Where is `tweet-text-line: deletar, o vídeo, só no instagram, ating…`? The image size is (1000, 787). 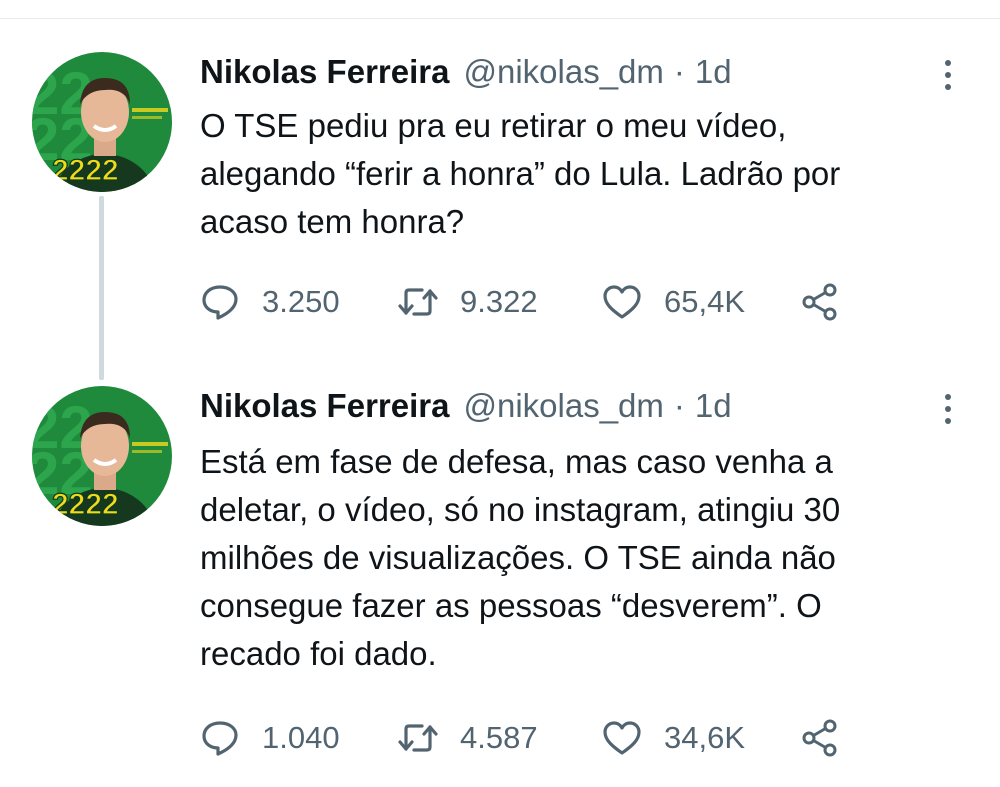
tweet-text-line: deletar, o vídeo, só no instagram, ating… is located at coordinates (520, 509).